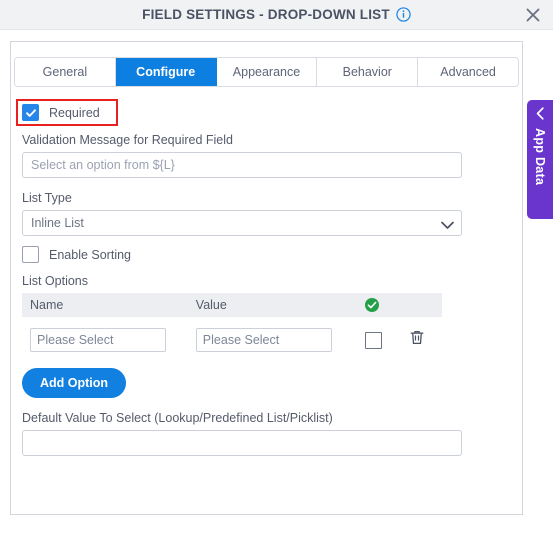 The width and height of the screenshot is (553, 542). Describe the element at coordinates (30, 254) in the screenshot. I see `enable-sorting-checkbox` at that location.